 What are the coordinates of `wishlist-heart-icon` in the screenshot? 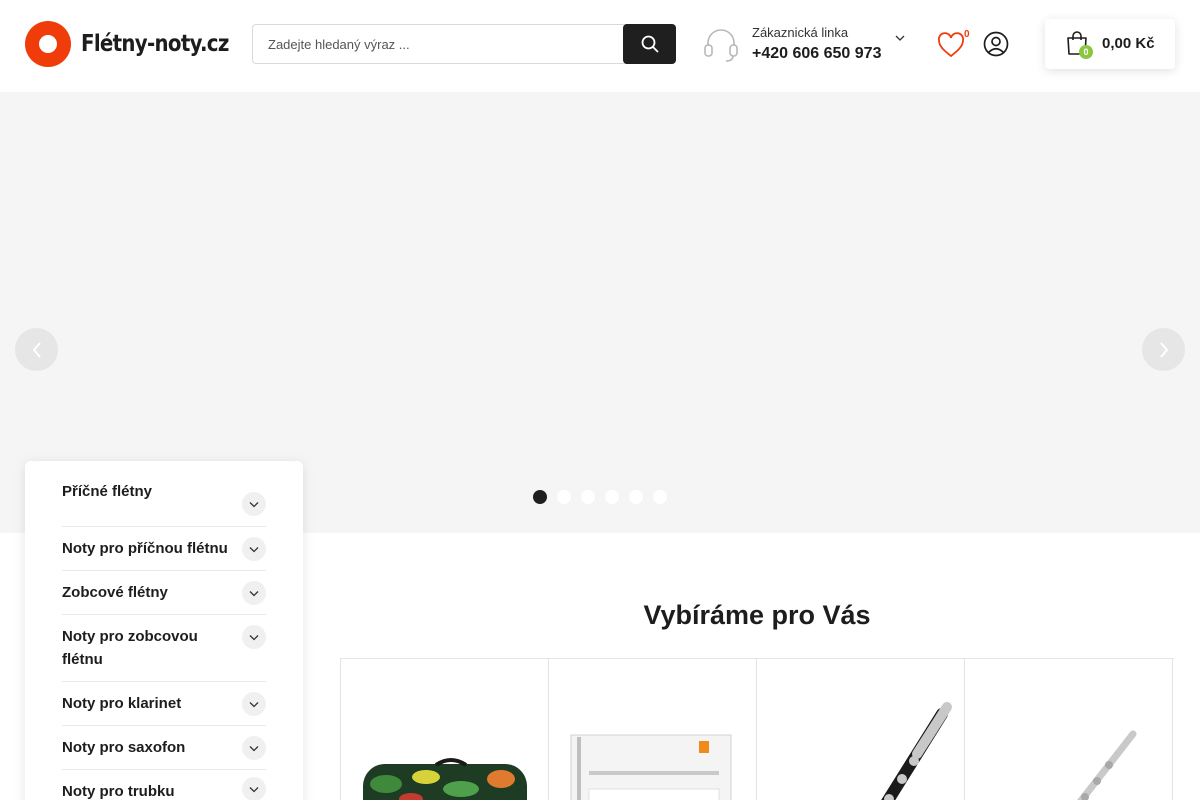 It's located at (951, 45).